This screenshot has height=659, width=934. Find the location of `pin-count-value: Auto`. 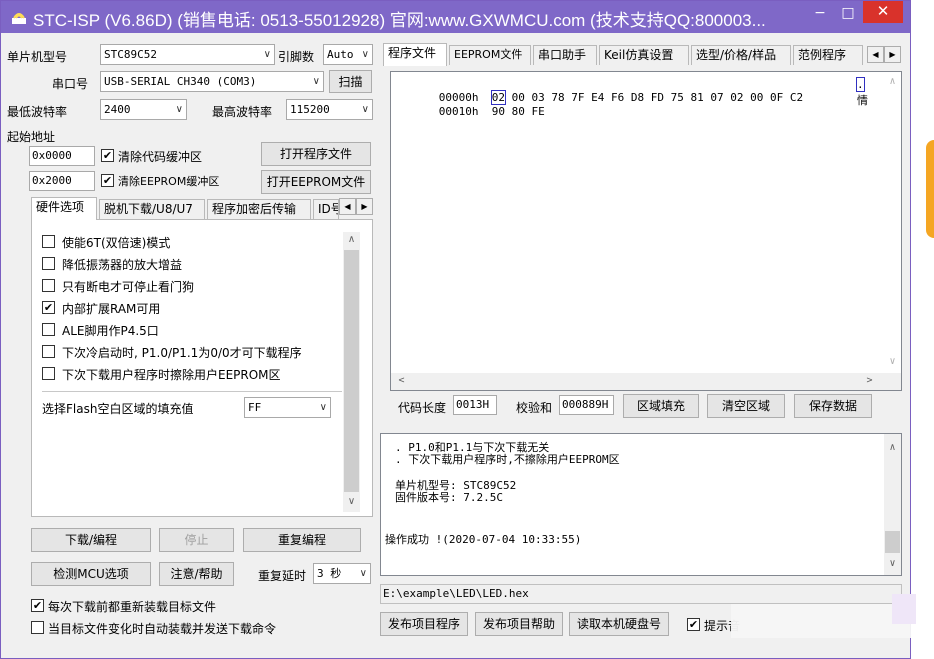

pin-count-value: Auto is located at coordinates (340, 54).